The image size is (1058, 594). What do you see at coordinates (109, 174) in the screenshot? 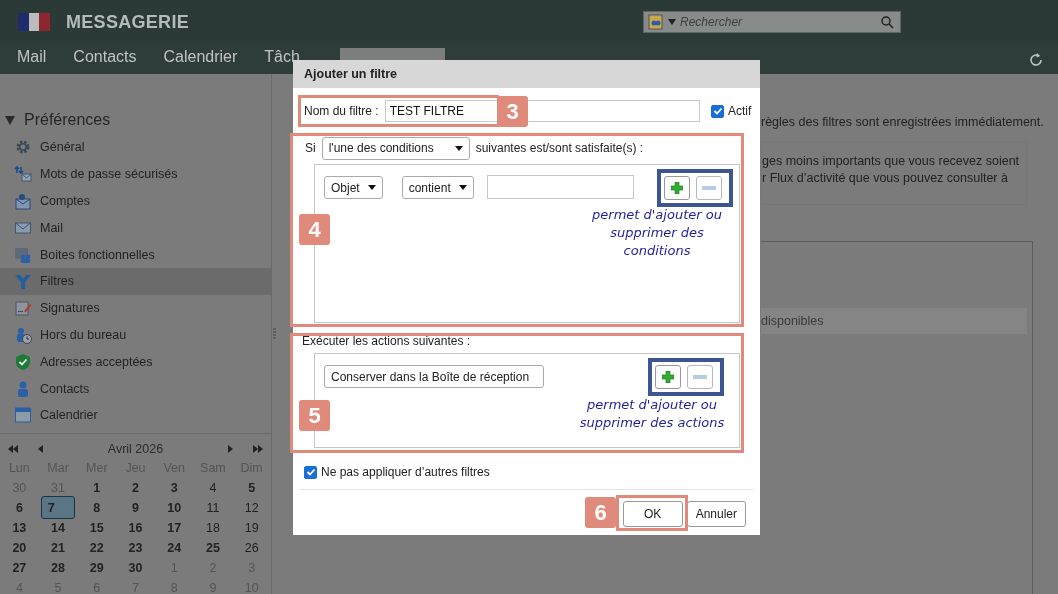
I see `item-label: Mots de passe sécurisés` at bounding box center [109, 174].